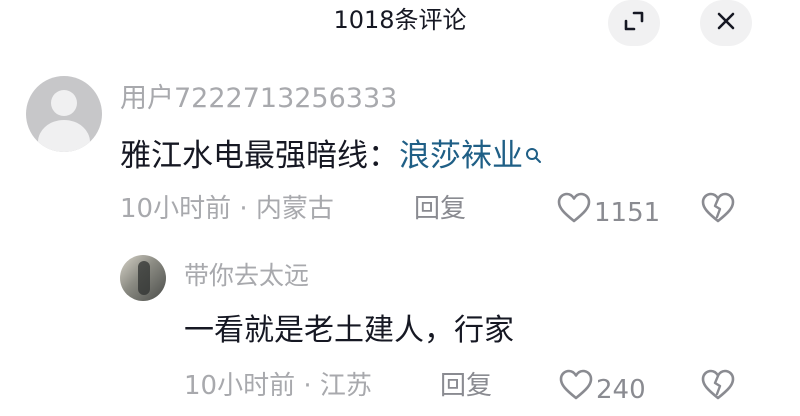 The width and height of the screenshot is (800, 416). I want to click on like-count: 240, so click(621, 389).